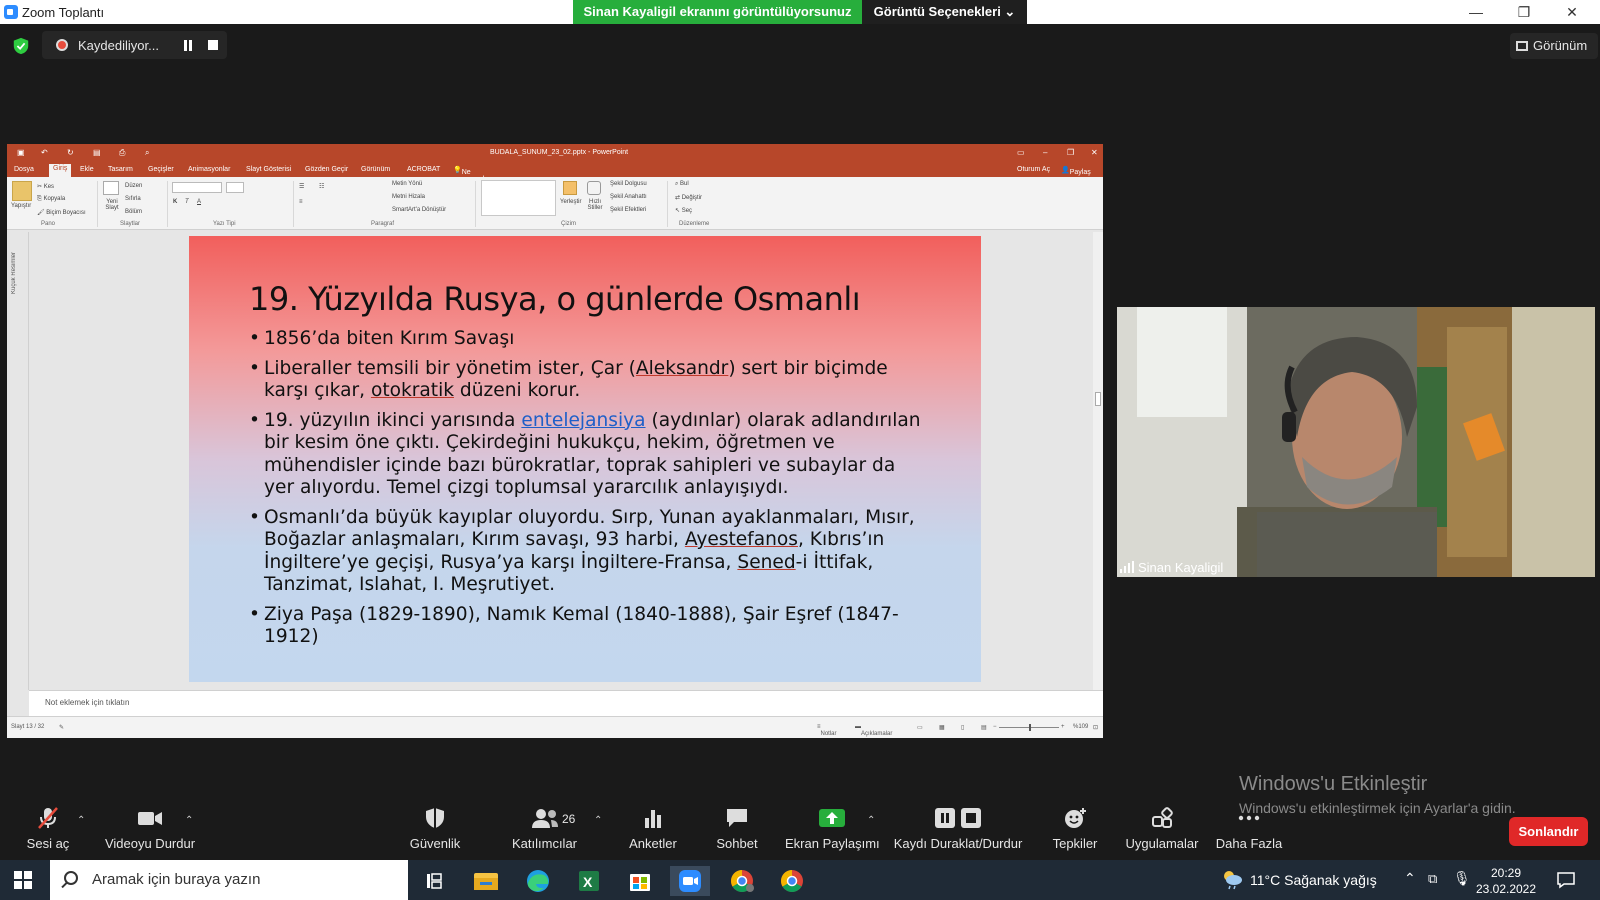 This screenshot has width=1600, height=900. What do you see at coordinates (133, 186) in the screenshot?
I see `layout-button: Düzen` at bounding box center [133, 186].